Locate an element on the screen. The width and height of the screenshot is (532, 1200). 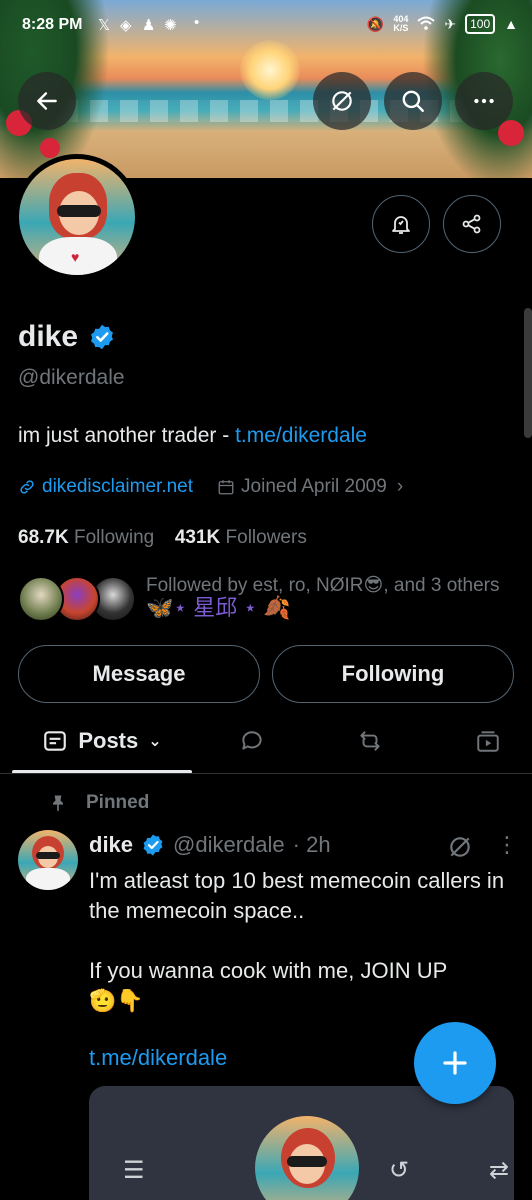
message-button: Message is located at coordinates (139, 674).